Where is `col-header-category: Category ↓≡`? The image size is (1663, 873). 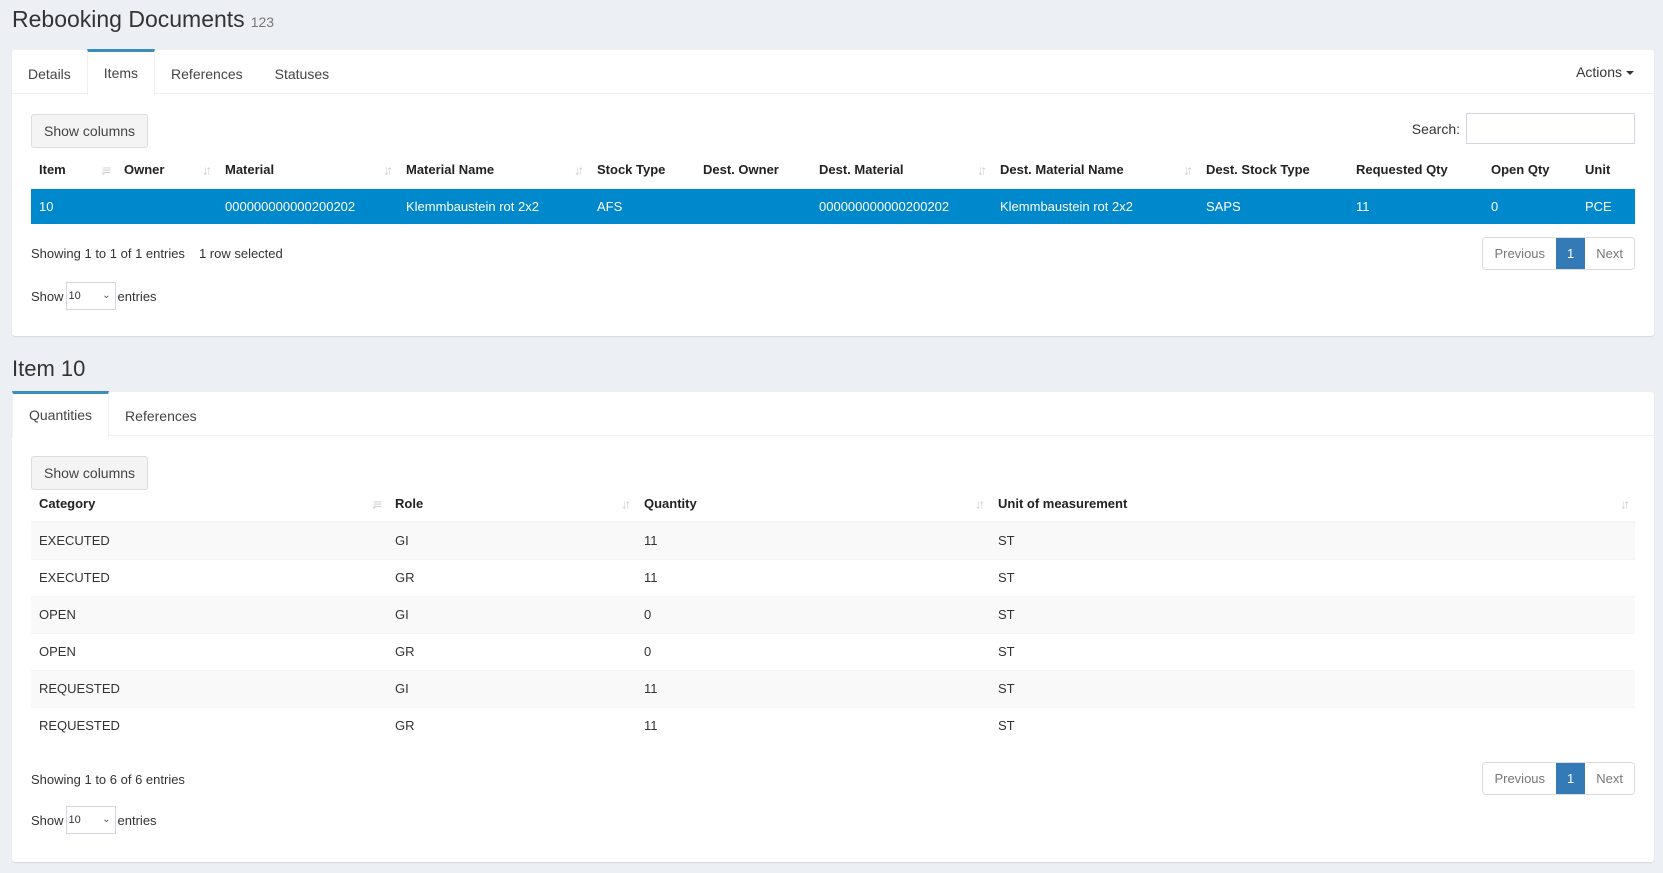 col-header-category: Category ↓≡ is located at coordinates (209, 504).